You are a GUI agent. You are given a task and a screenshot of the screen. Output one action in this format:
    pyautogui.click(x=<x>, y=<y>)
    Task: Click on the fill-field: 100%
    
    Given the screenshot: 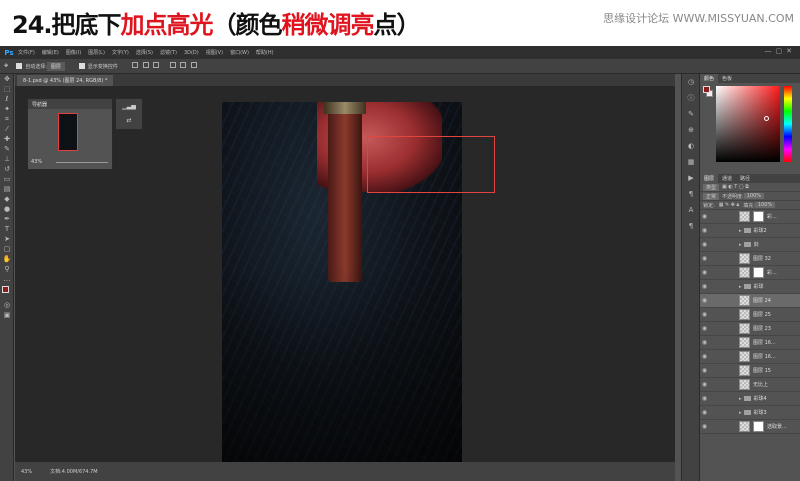 What is the action you would take?
    pyautogui.click(x=765, y=205)
    